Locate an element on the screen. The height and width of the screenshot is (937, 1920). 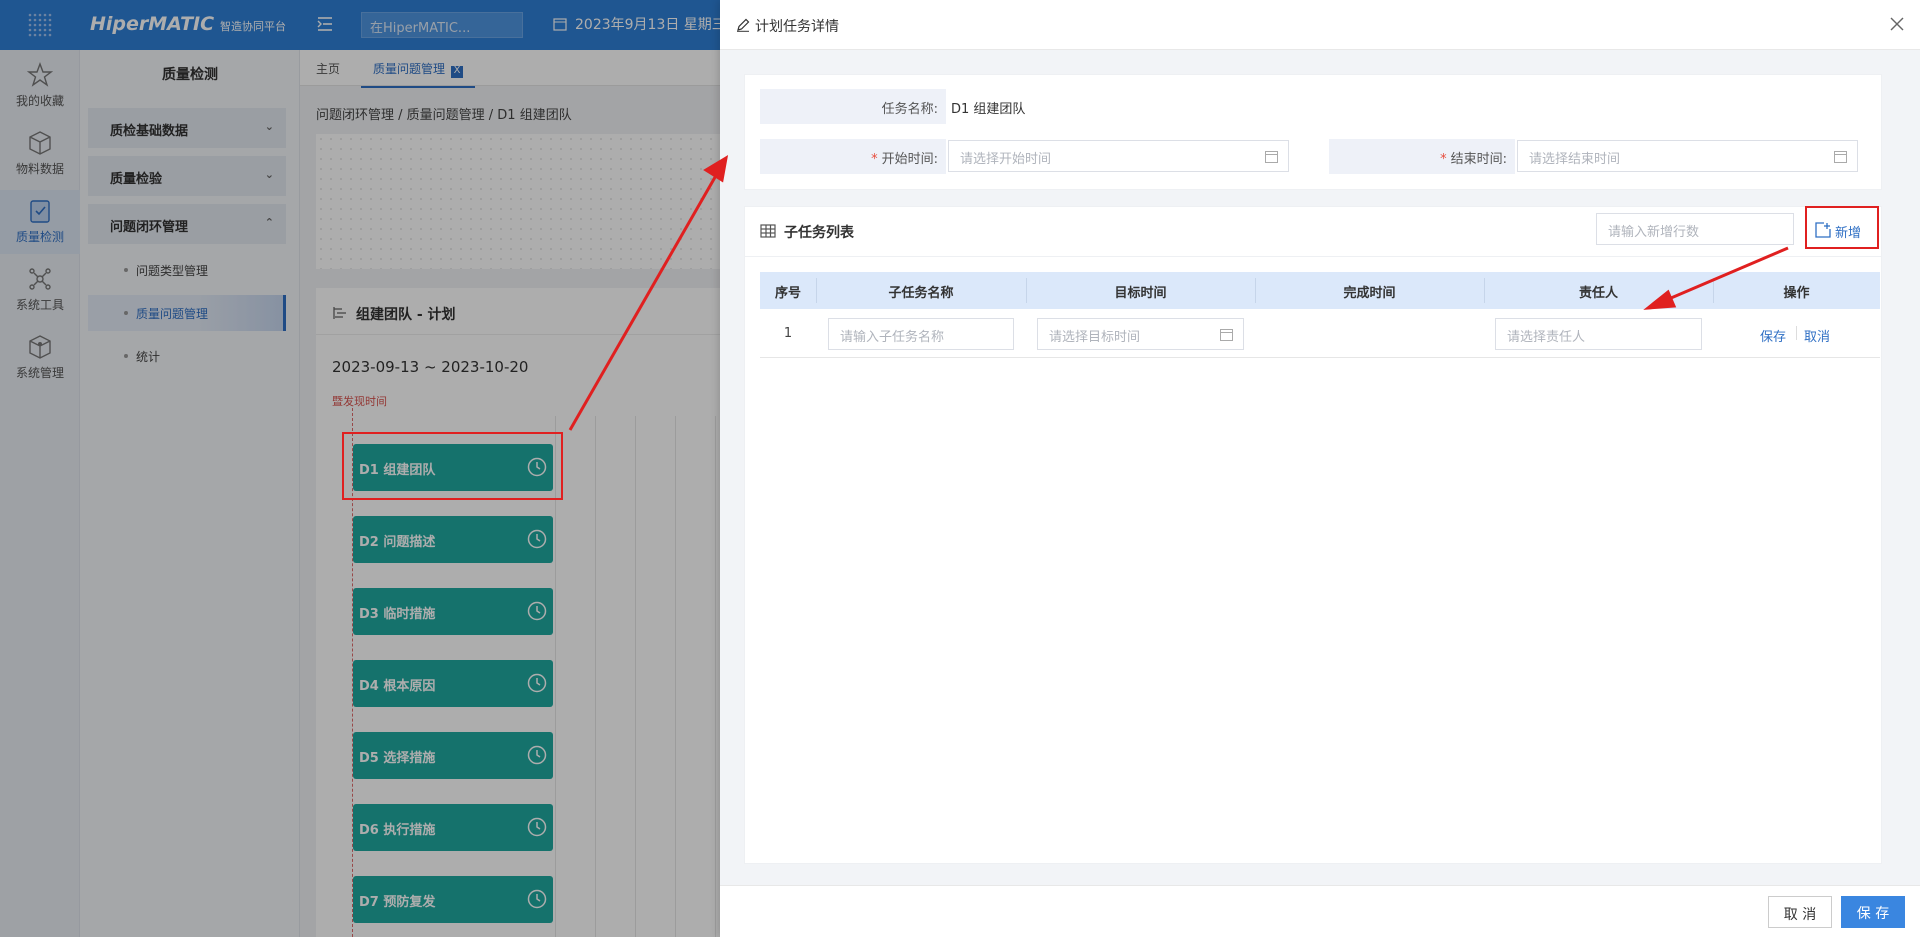
column-header: 序号 is located at coordinates (787, 293).